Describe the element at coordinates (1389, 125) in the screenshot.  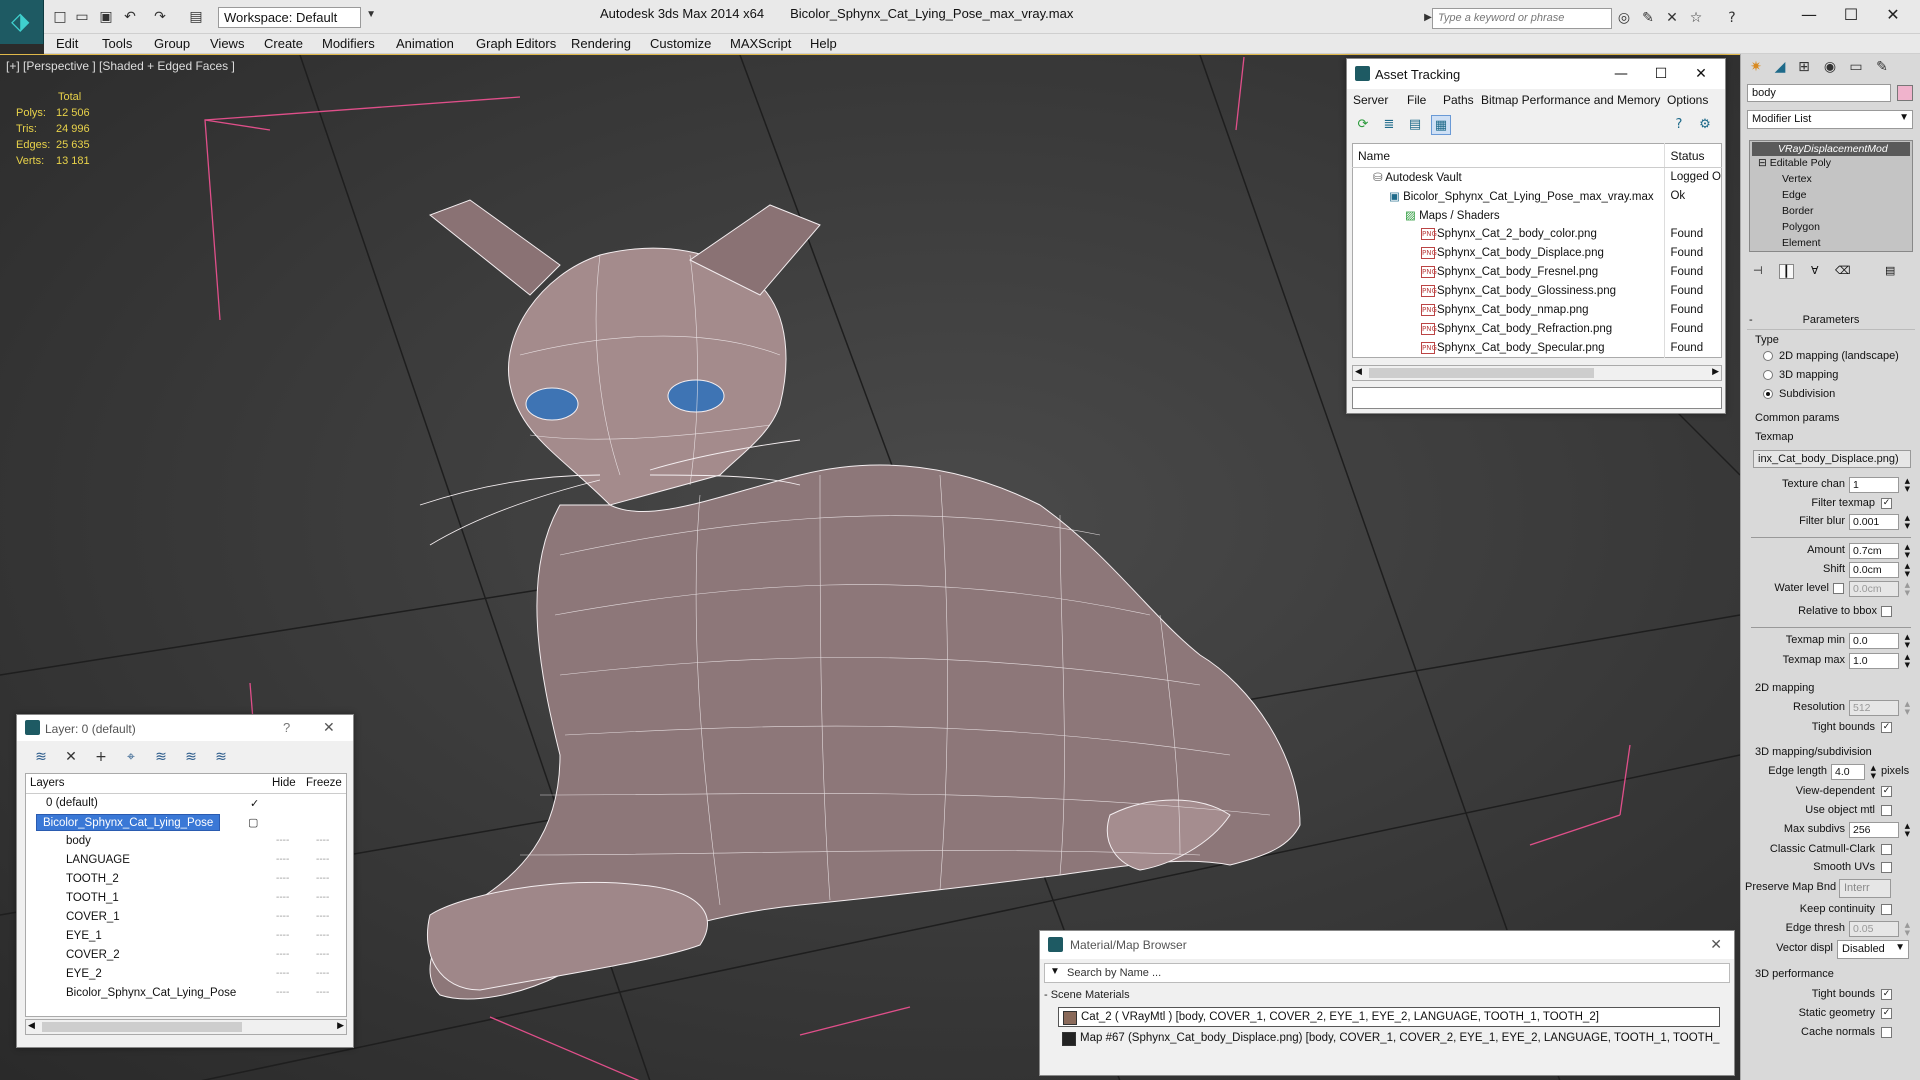
I see `list-view-icon: ≣` at that location.